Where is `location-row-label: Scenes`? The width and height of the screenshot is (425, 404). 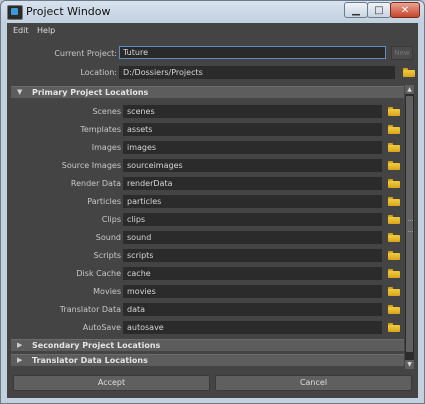
location-row-label: Scenes is located at coordinates (106, 111).